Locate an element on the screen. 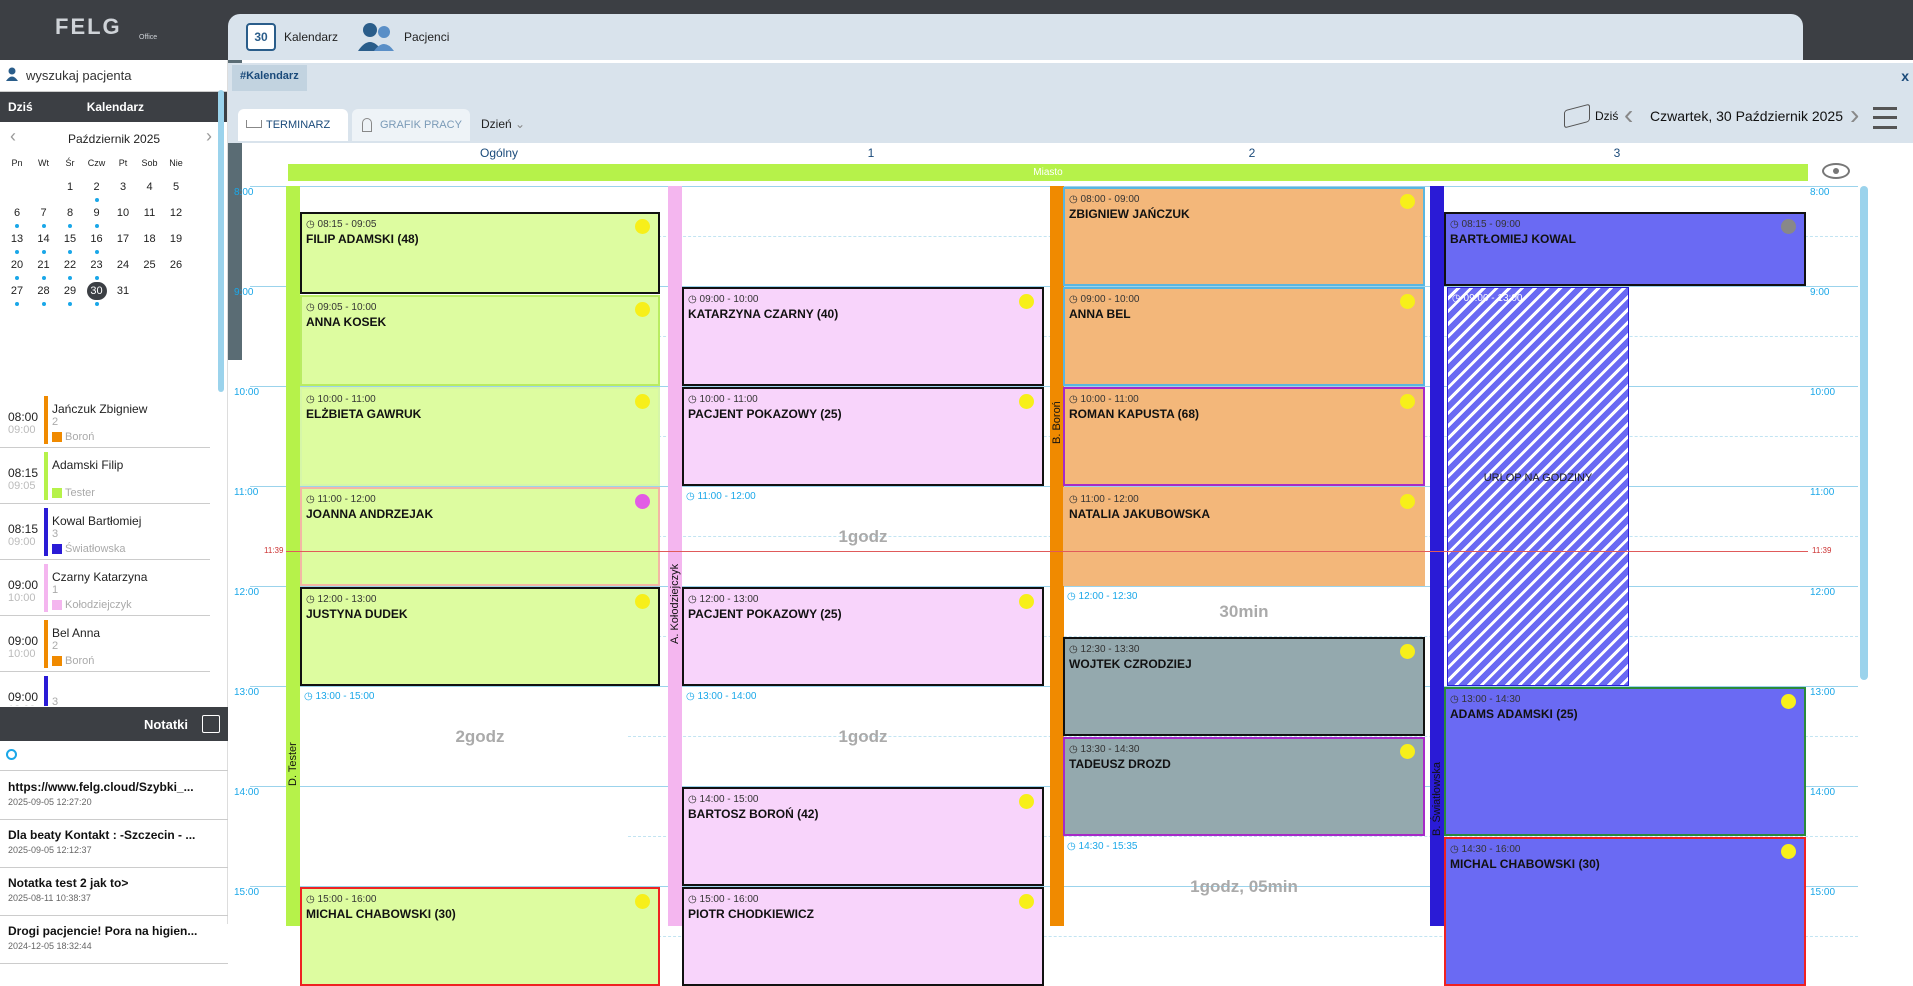  edit-note-icon is located at coordinates (211, 724).